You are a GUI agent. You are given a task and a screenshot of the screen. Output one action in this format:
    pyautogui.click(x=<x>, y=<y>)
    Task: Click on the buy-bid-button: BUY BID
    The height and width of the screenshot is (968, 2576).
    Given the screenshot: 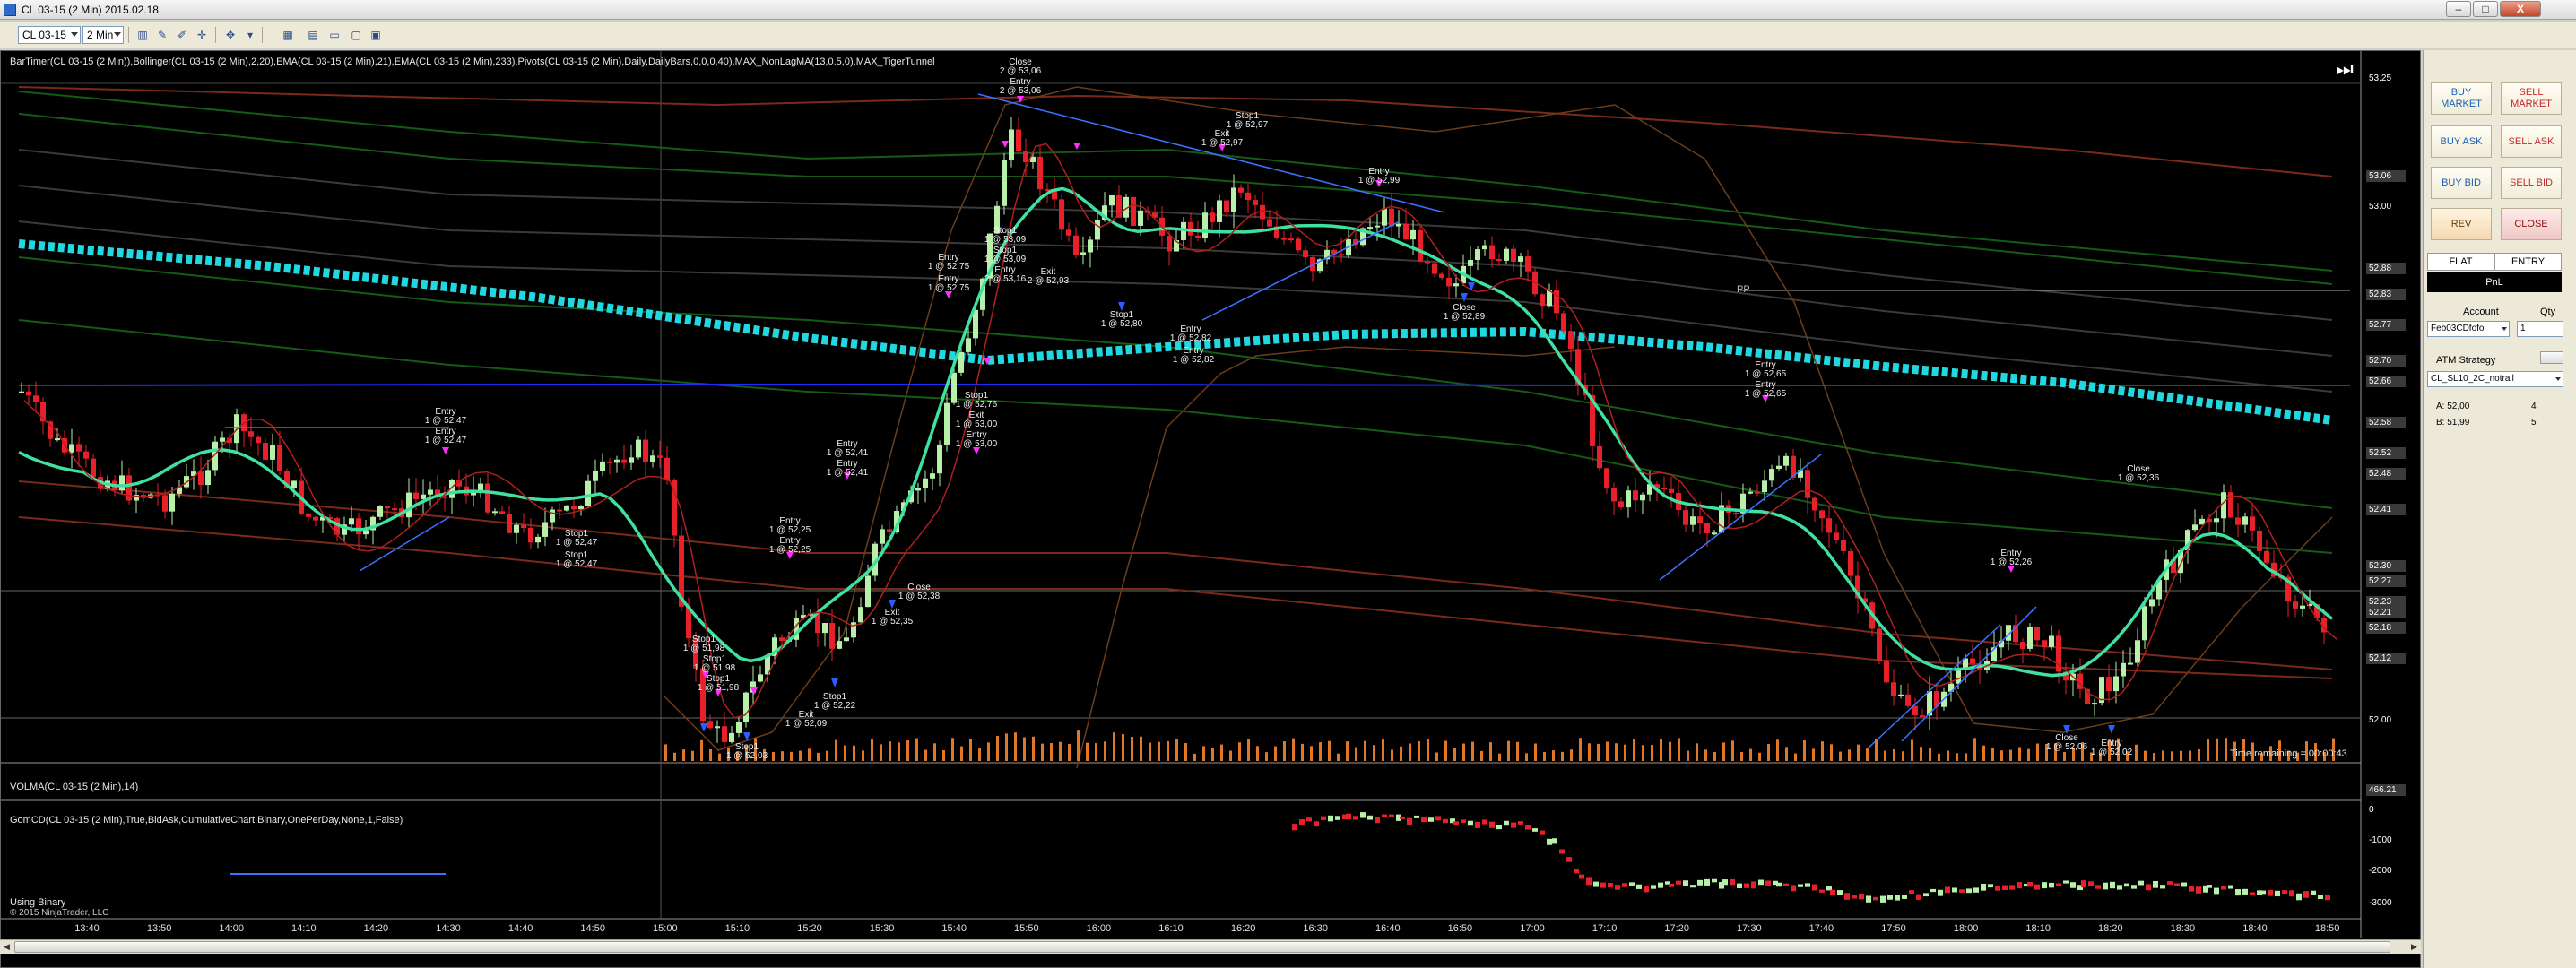 What is the action you would take?
    pyautogui.click(x=2461, y=183)
    